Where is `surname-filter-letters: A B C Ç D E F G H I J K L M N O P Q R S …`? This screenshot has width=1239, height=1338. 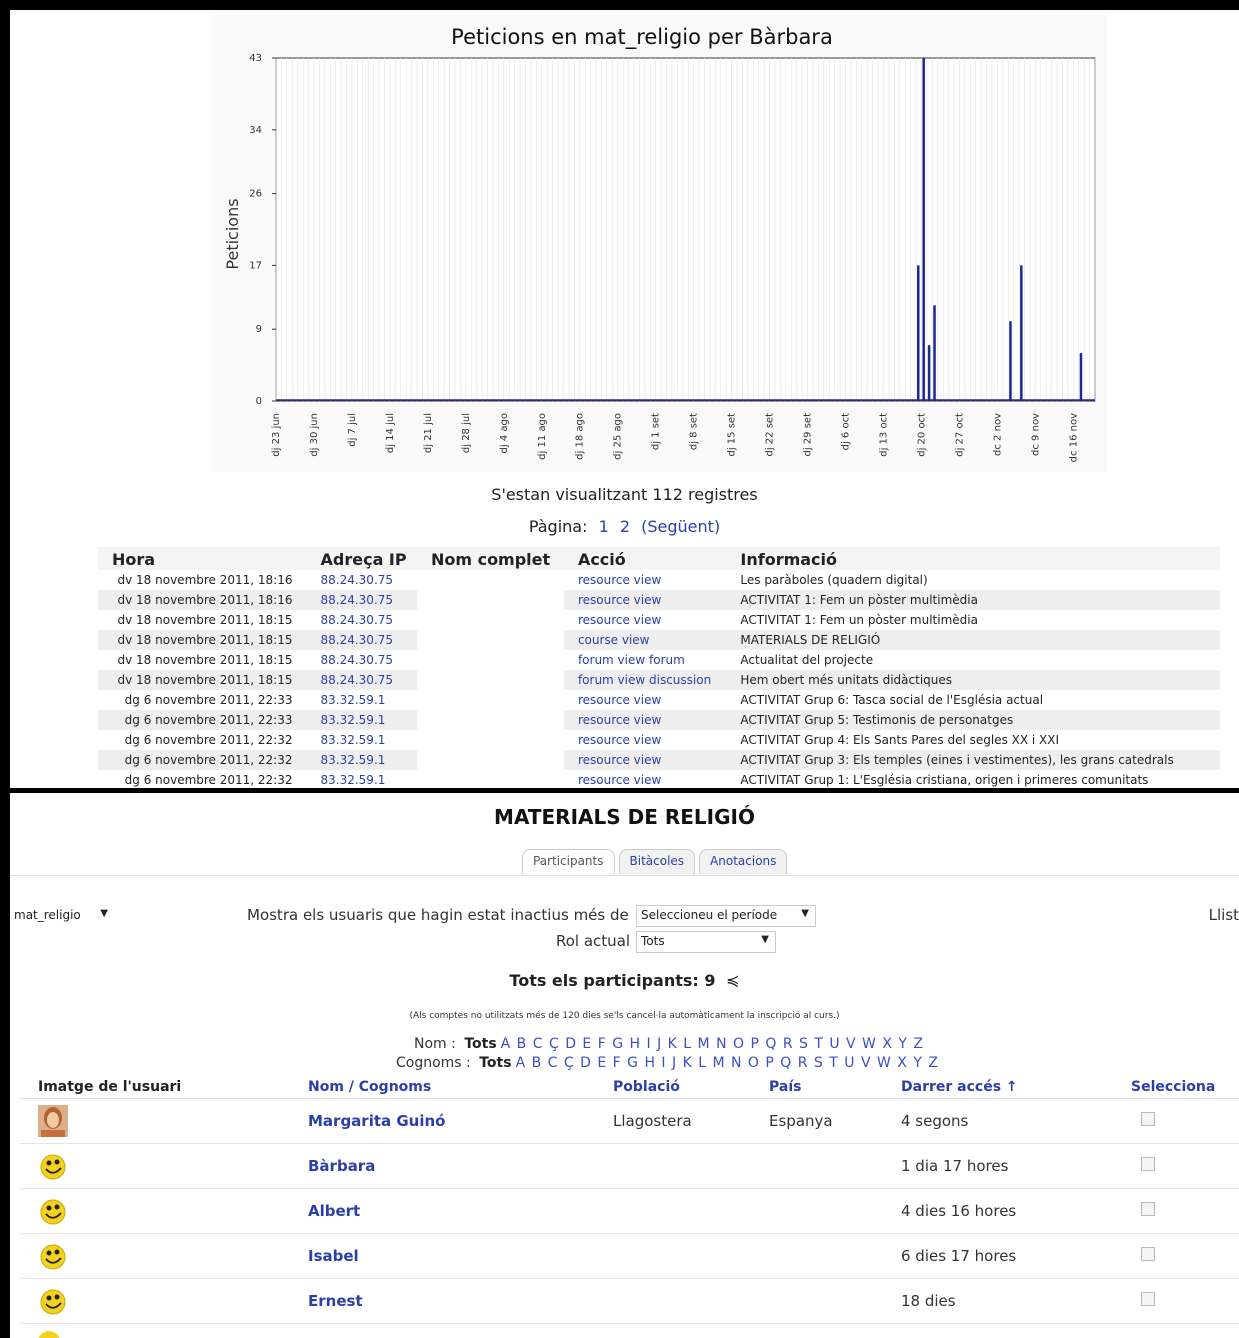 surname-filter-letters: A B C Ç D E F G H I J K L M N O P Q R S … is located at coordinates (727, 1063).